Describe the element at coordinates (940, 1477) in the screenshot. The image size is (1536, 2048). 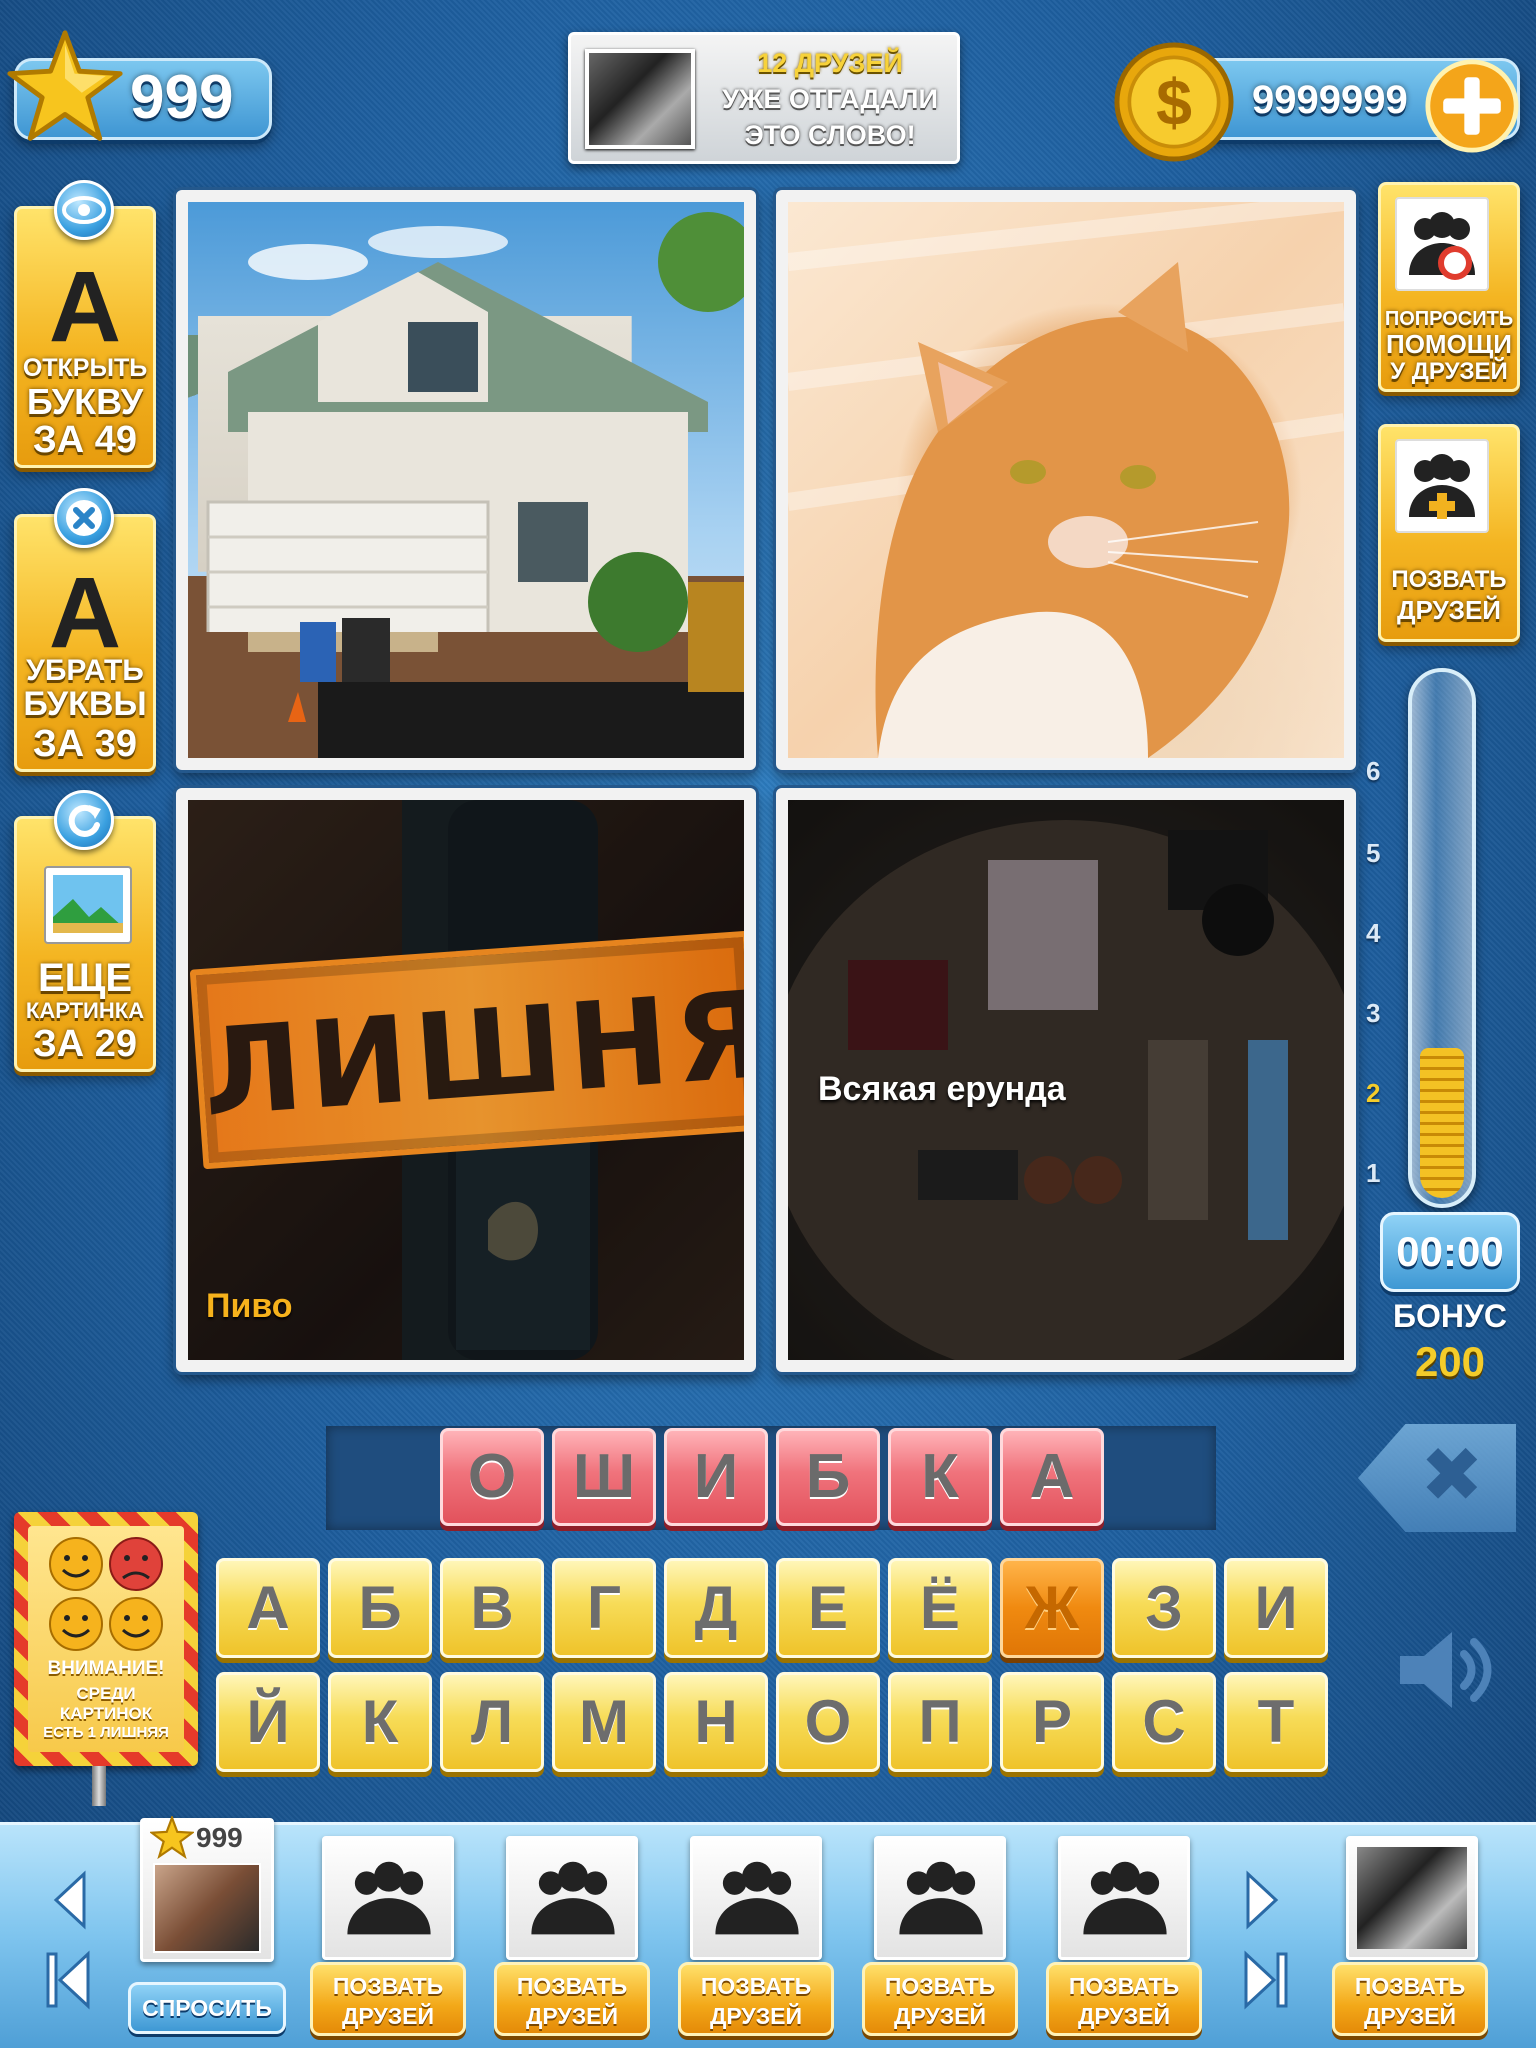
I see `answer-letter: К` at that location.